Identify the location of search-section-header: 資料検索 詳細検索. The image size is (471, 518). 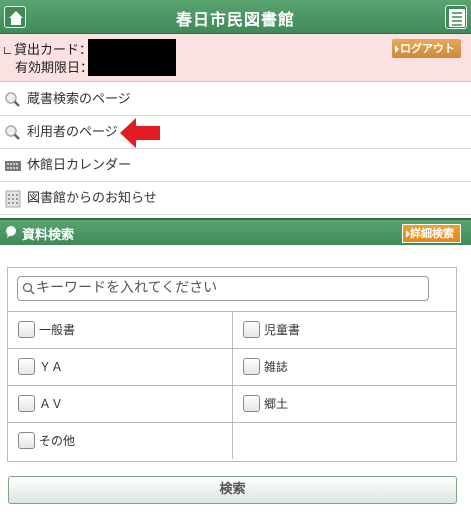
(235, 231).